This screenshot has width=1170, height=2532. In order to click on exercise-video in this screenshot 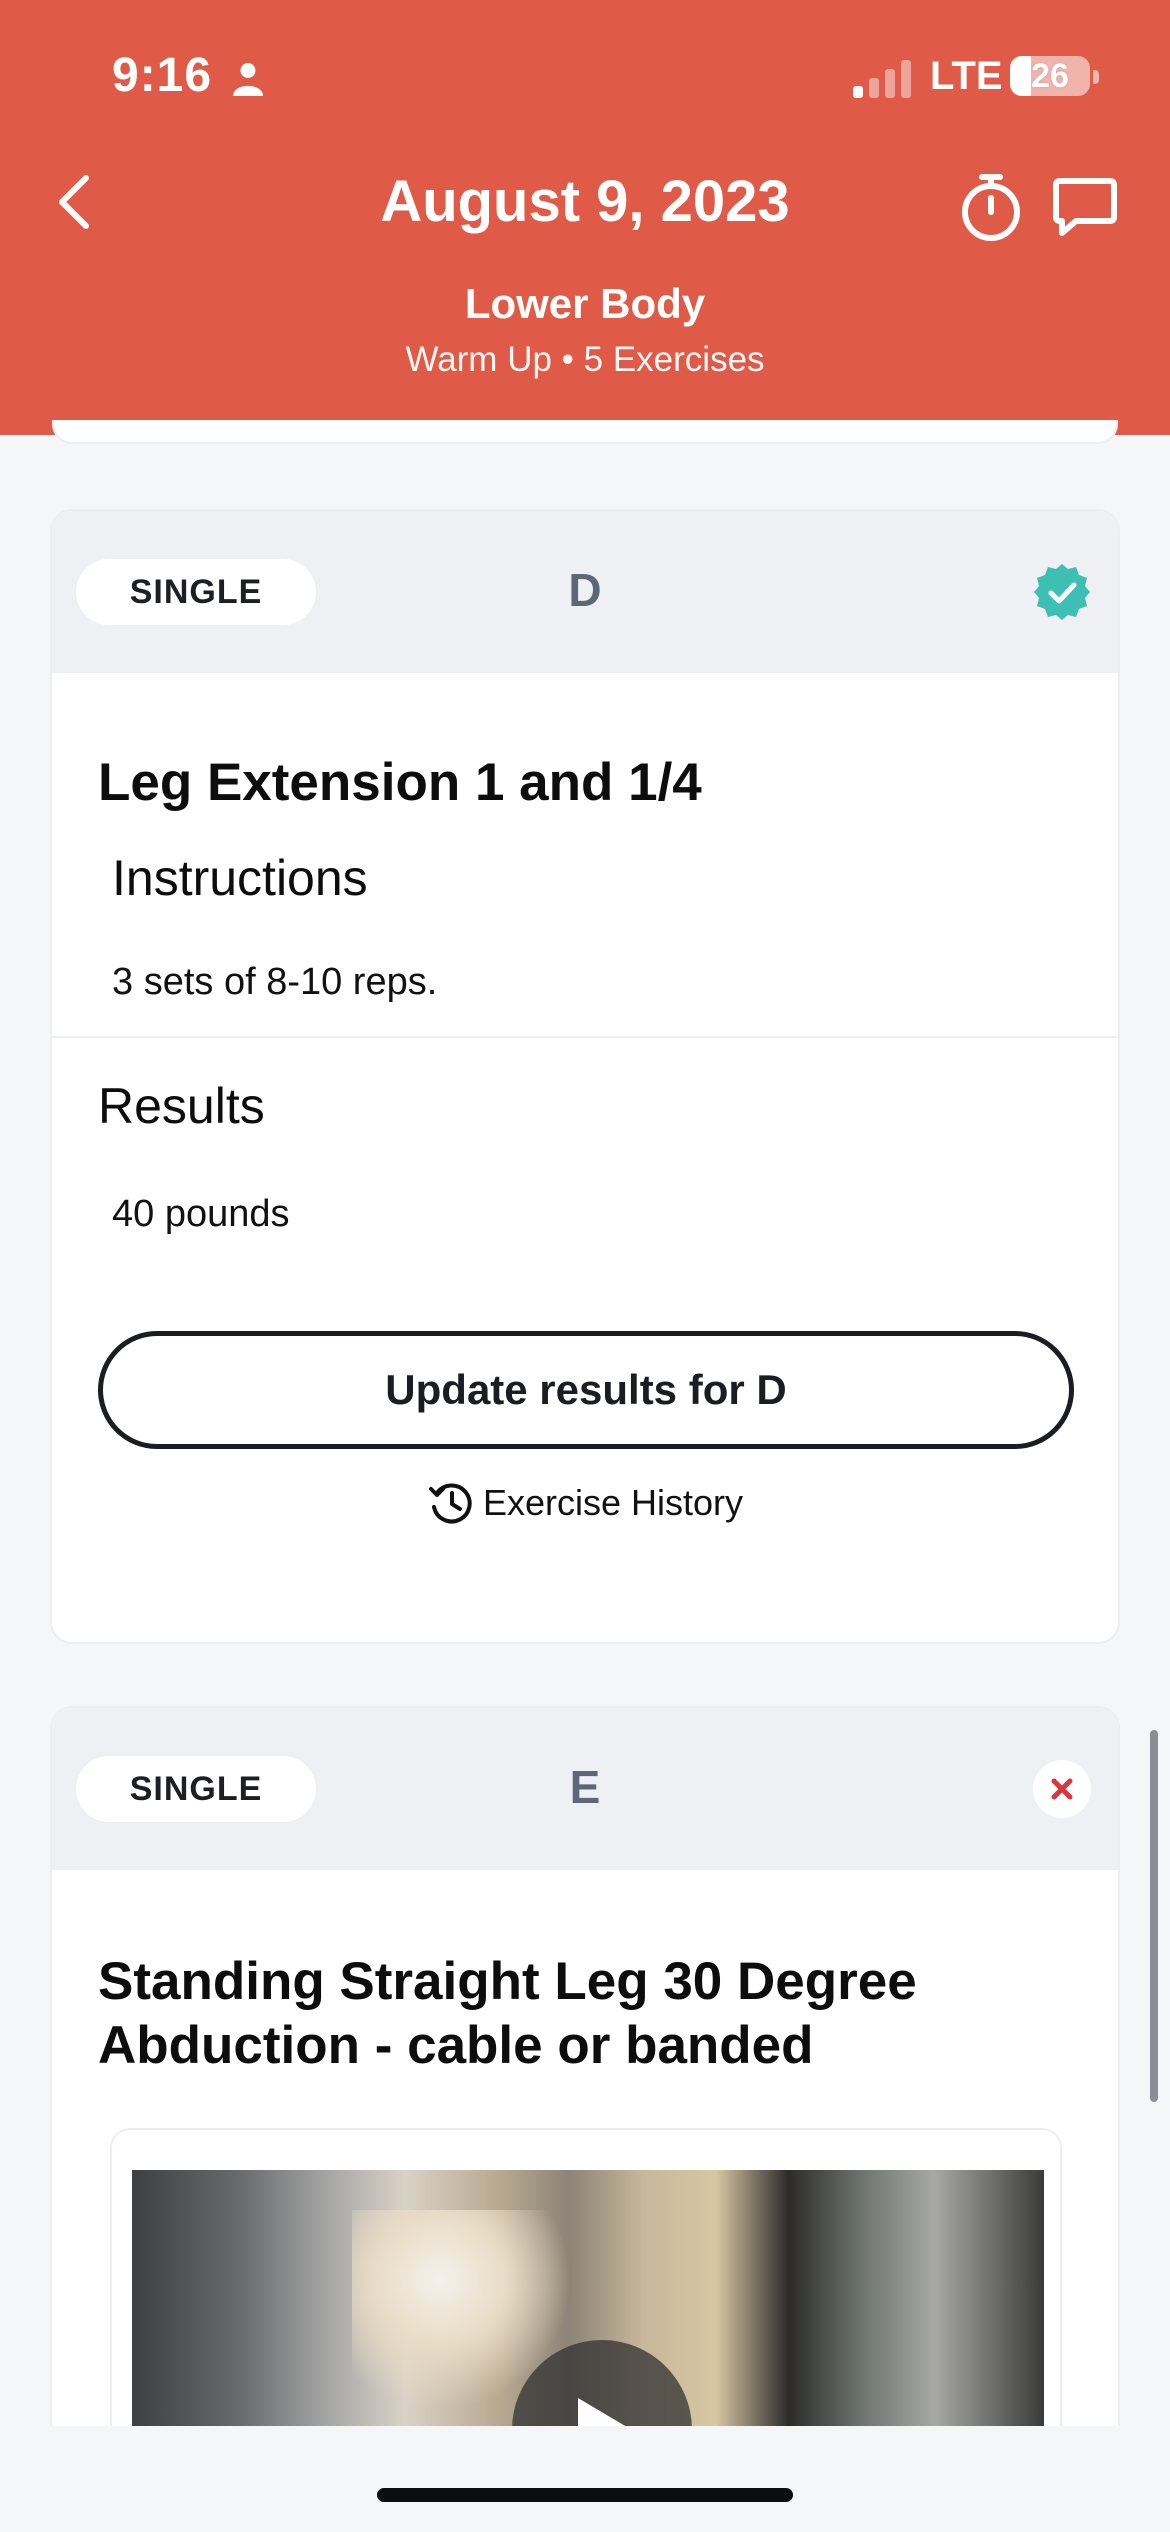, I will do `click(586, 2296)`.